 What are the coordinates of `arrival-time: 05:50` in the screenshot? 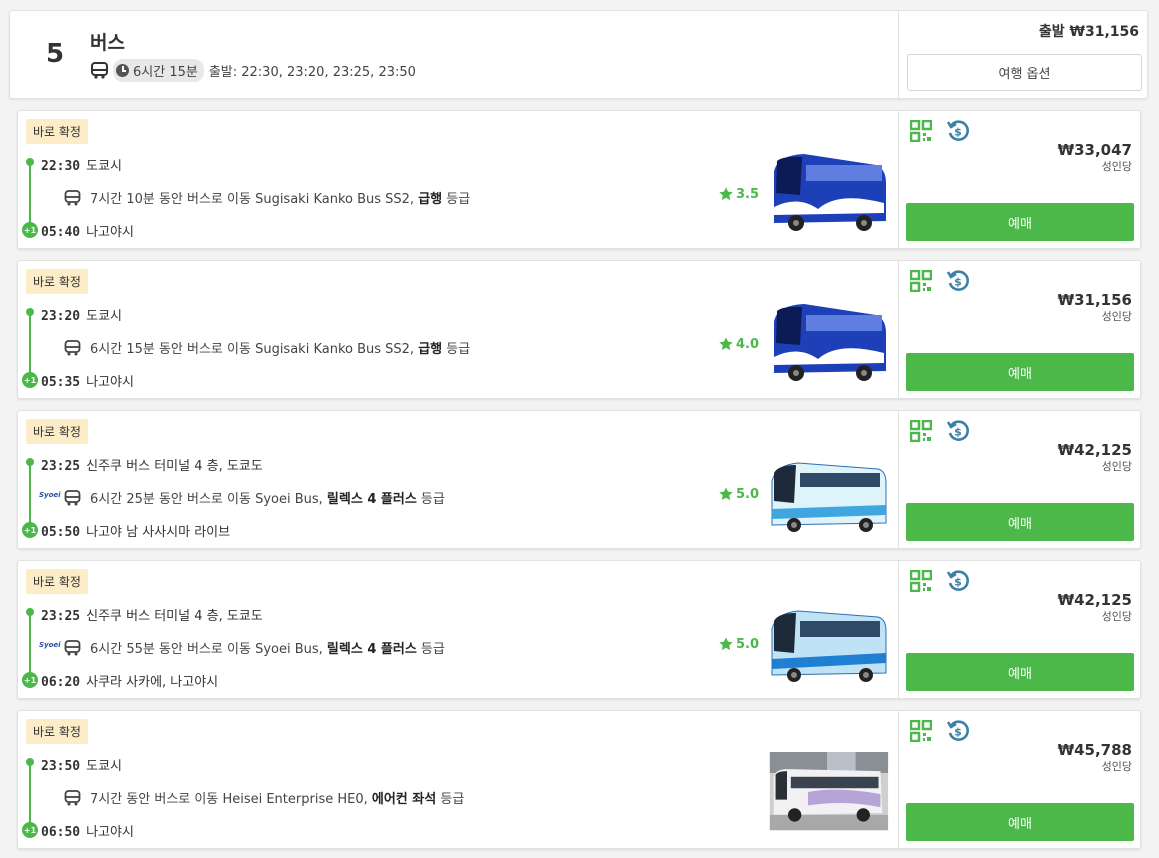 It's located at (61, 532).